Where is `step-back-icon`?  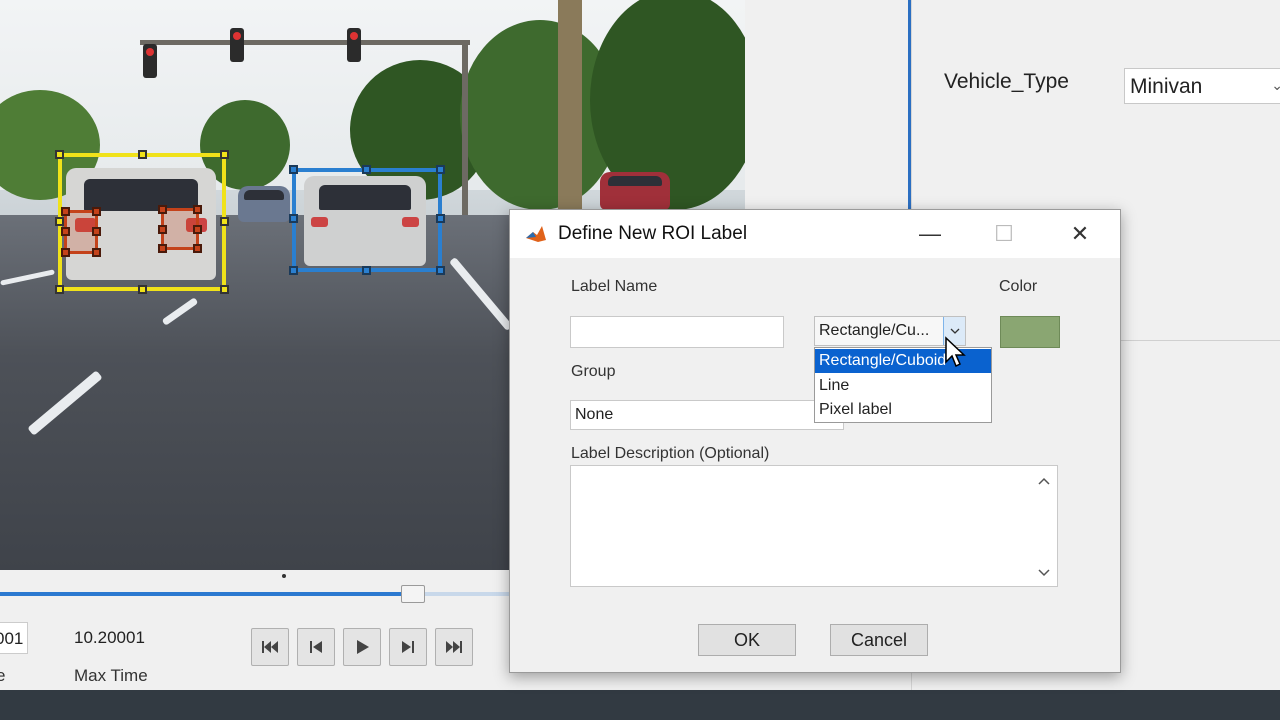
step-back-icon is located at coordinates (316, 647).